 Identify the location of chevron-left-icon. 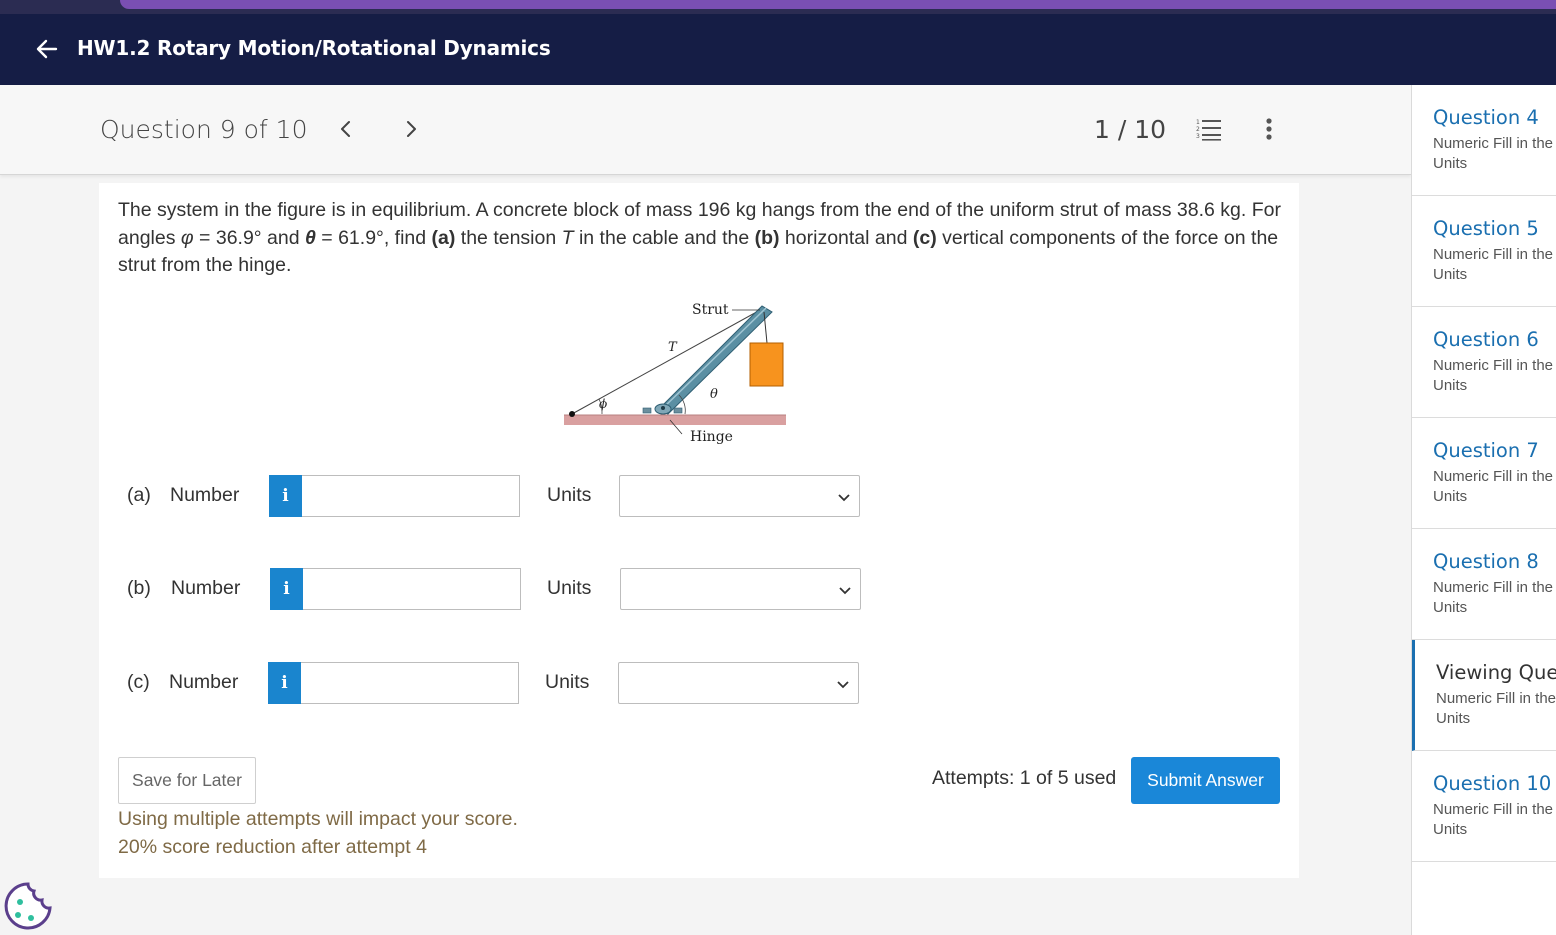
(346, 129).